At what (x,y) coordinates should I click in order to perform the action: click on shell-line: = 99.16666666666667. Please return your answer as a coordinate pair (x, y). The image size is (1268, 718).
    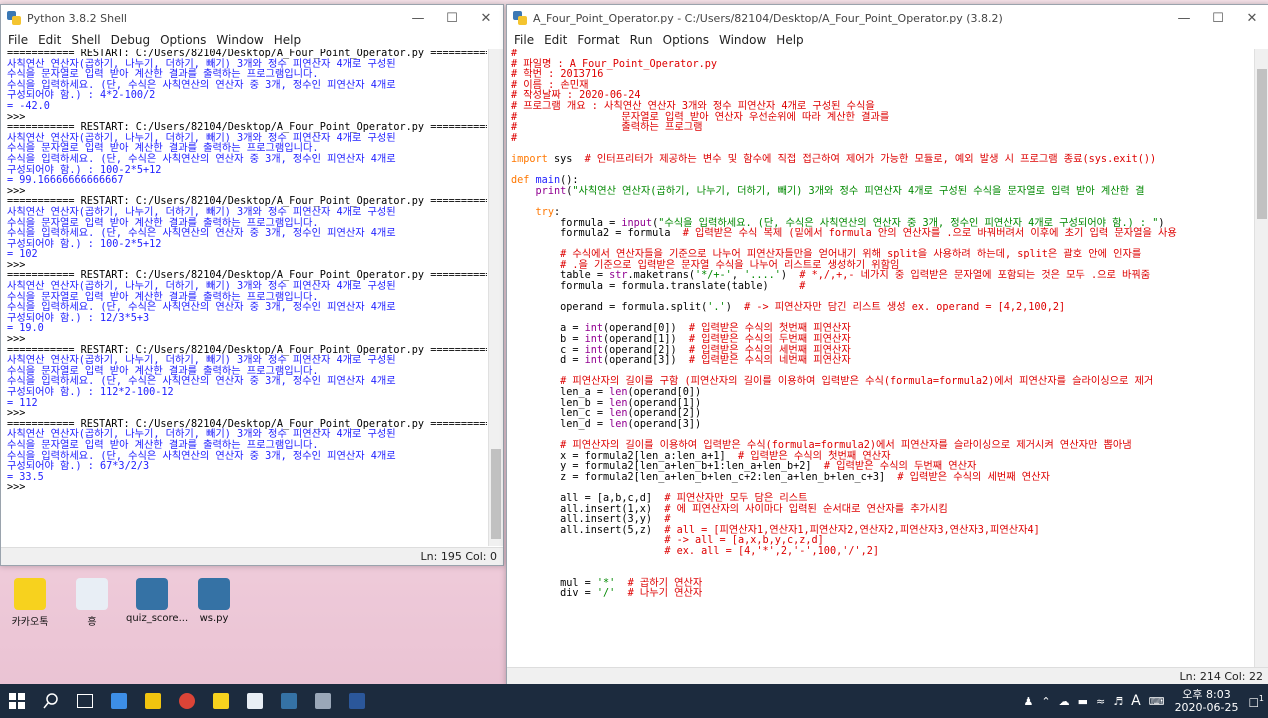
    Looking at the image, I should click on (65, 181).